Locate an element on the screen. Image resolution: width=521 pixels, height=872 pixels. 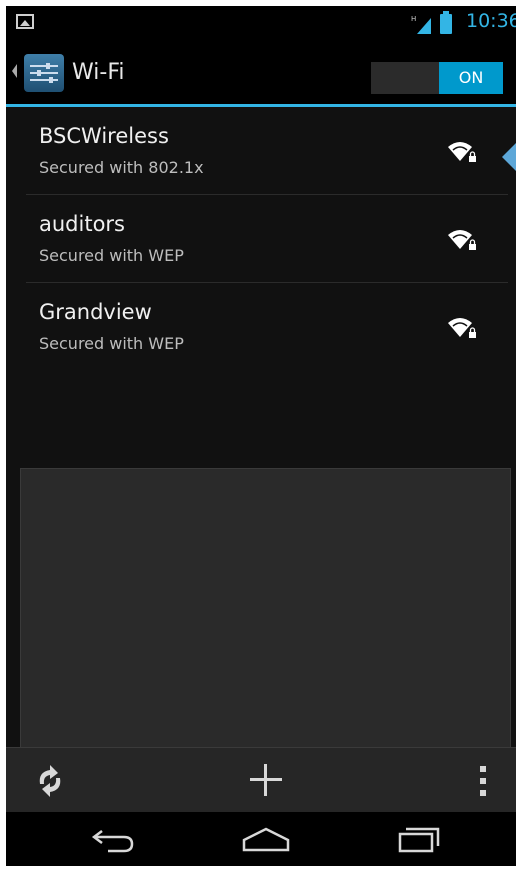
page-title: Wi-Fi is located at coordinates (98, 72).